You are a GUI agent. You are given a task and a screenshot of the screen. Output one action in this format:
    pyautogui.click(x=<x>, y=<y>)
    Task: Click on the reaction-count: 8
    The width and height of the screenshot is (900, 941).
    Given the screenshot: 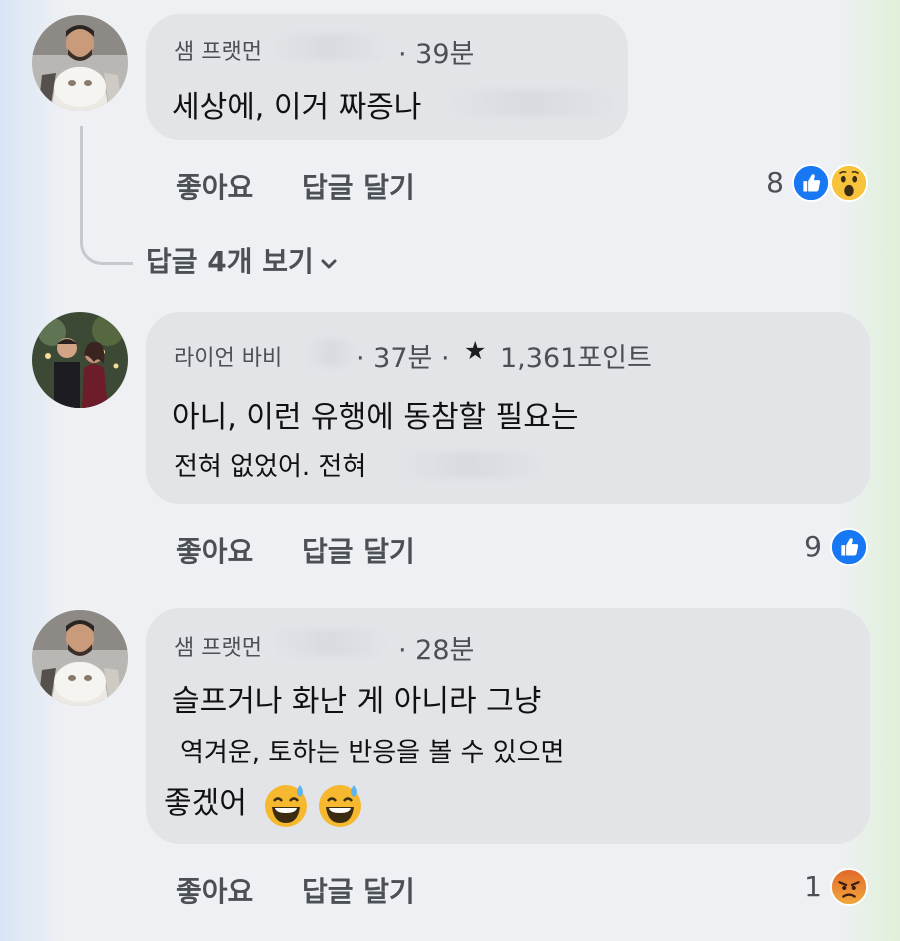 What is the action you would take?
    pyautogui.click(x=764, y=182)
    